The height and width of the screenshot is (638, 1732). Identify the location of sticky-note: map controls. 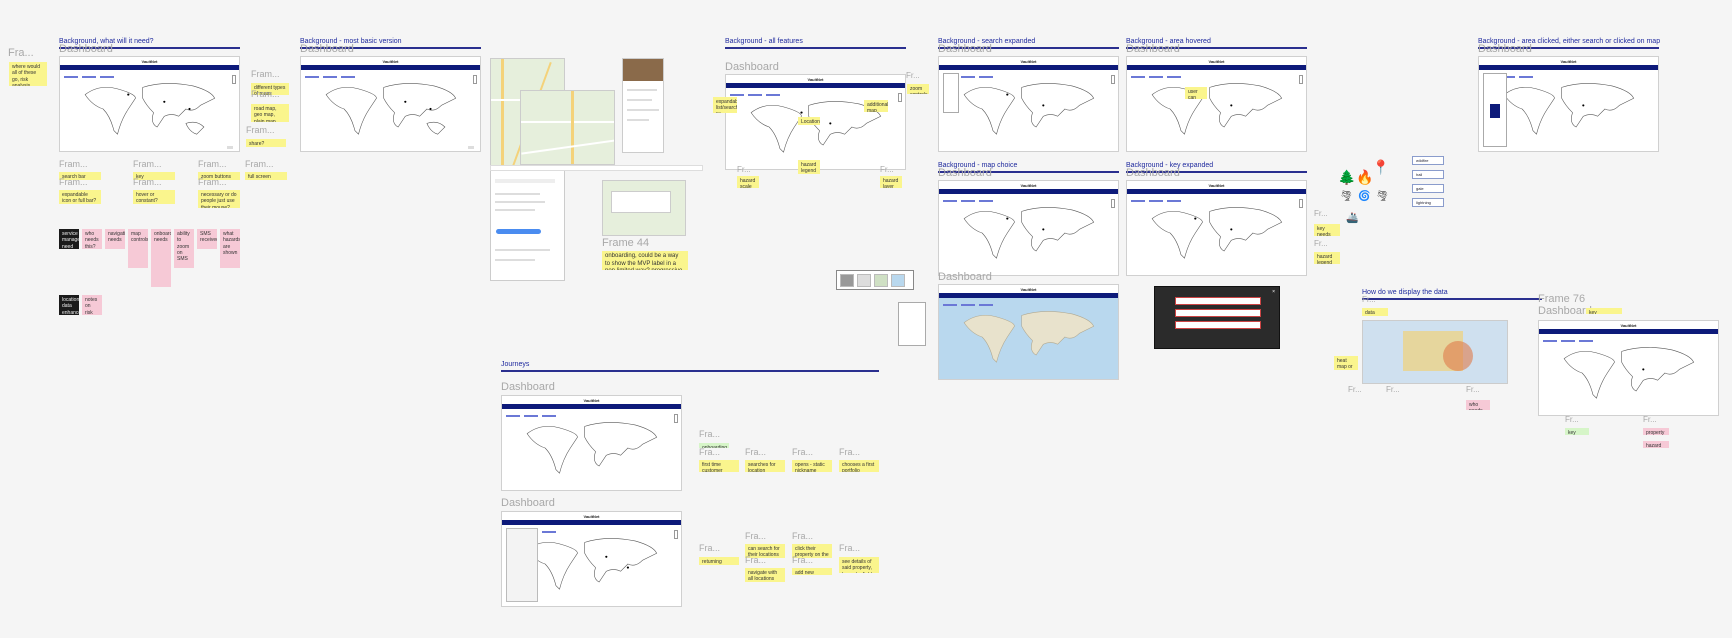
(138, 248).